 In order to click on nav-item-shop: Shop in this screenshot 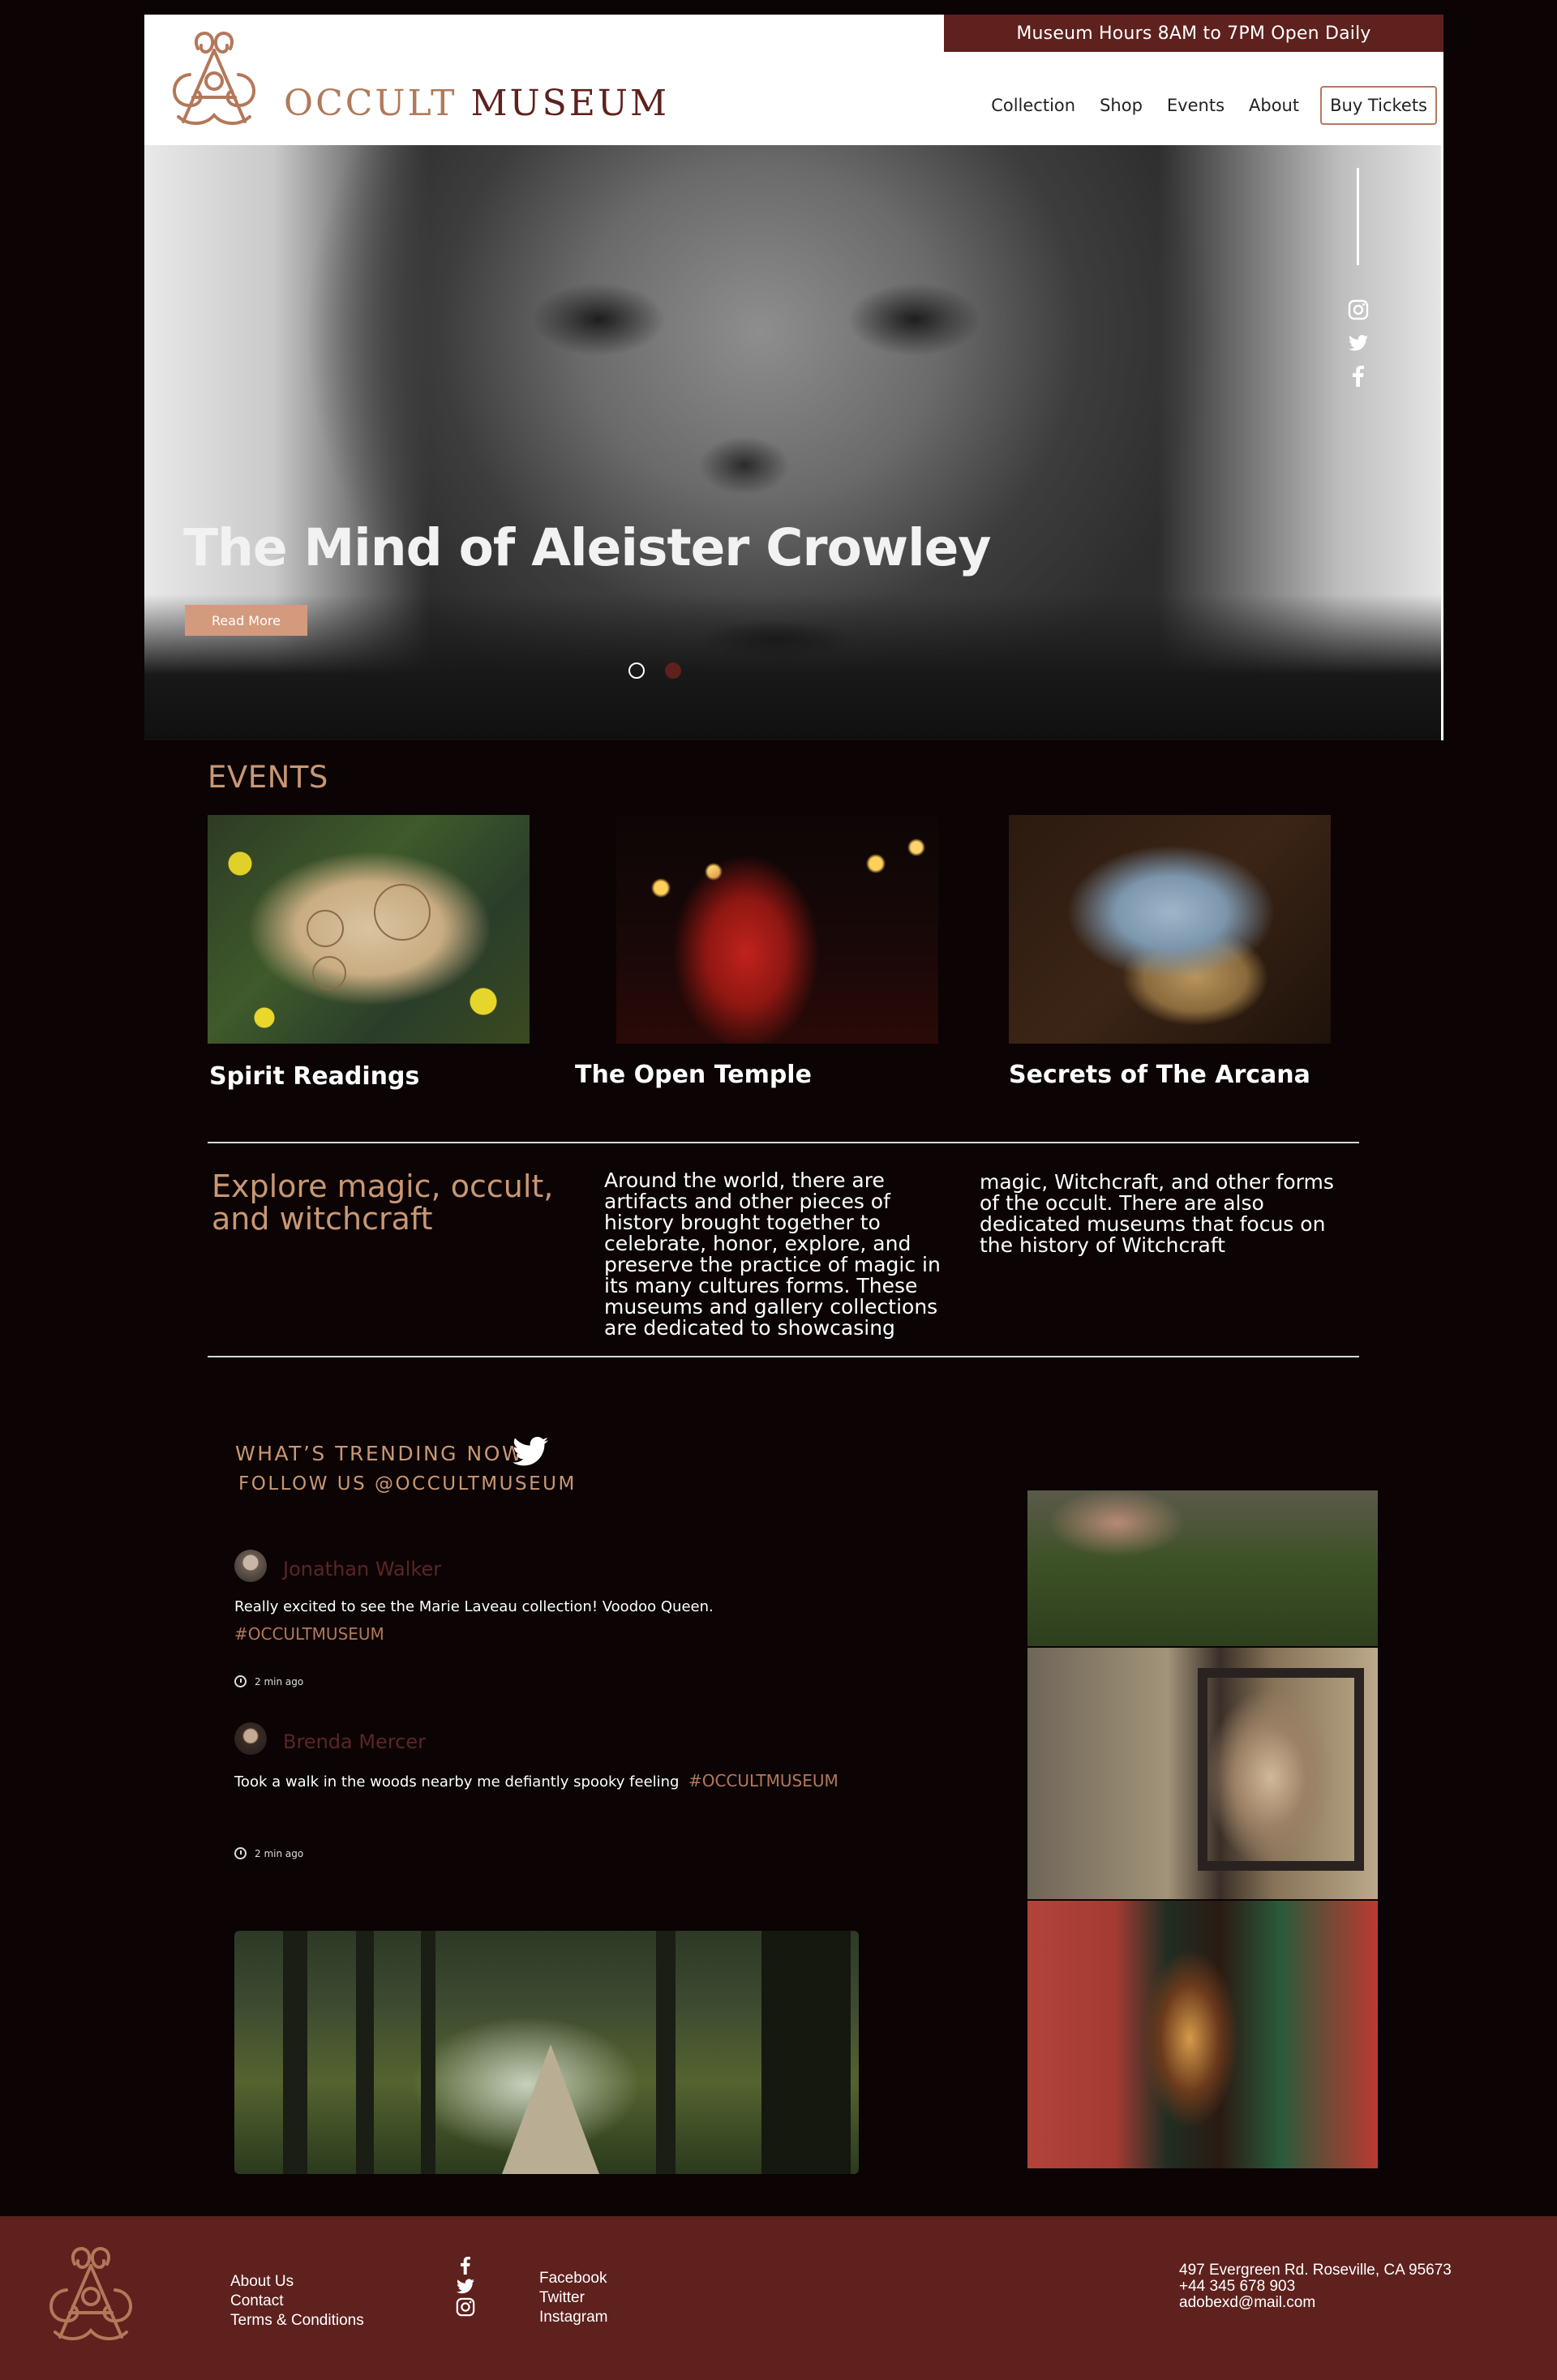, I will do `click(1121, 106)`.